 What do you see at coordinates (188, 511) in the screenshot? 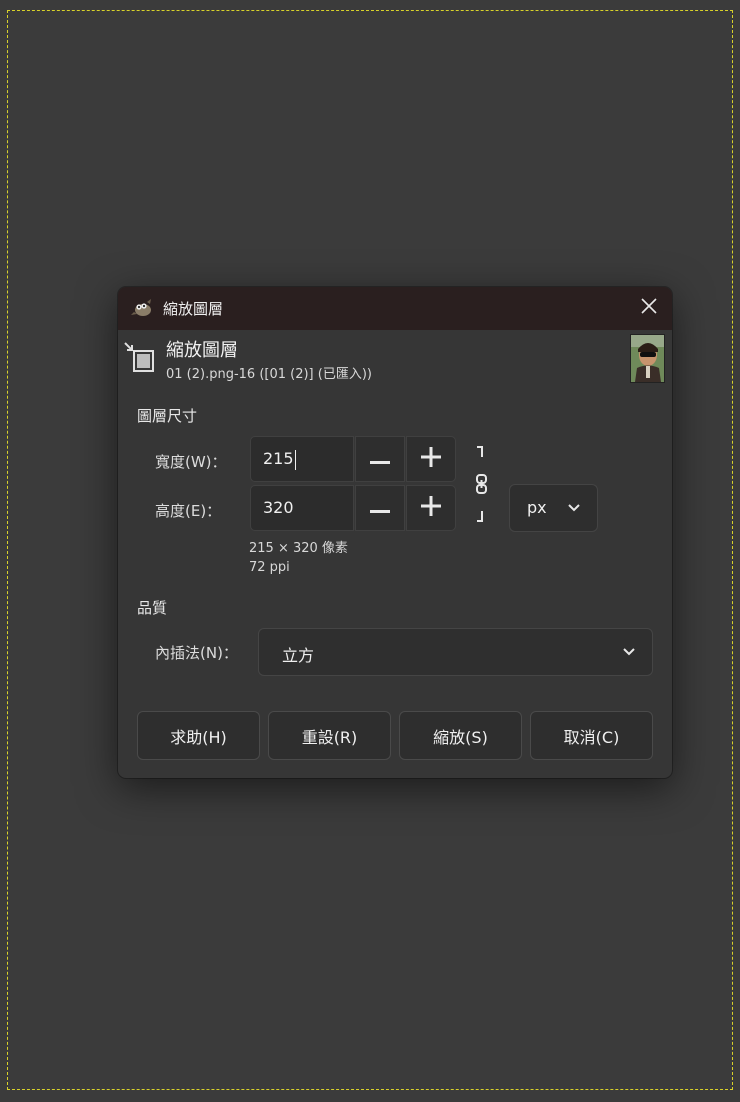
I see `height-label: 高度(E)：` at bounding box center [188, 511].